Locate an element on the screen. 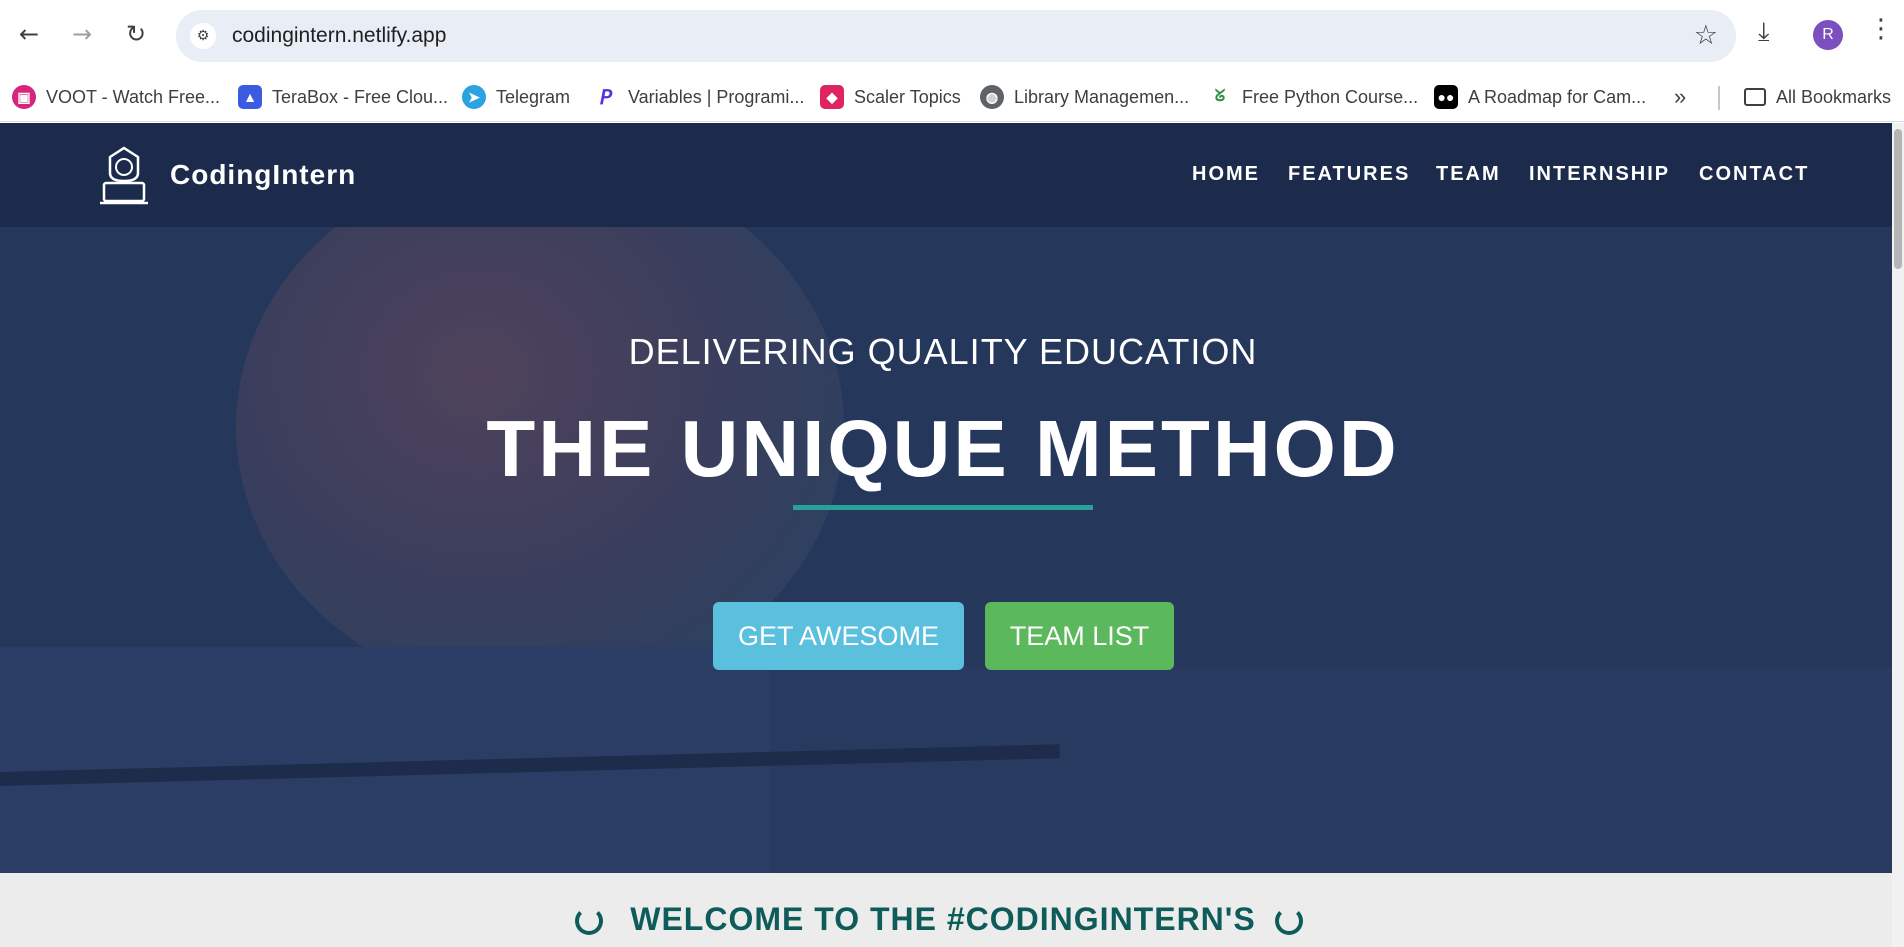  tune-icon: ⚙ is located at coordinates (203, 36).